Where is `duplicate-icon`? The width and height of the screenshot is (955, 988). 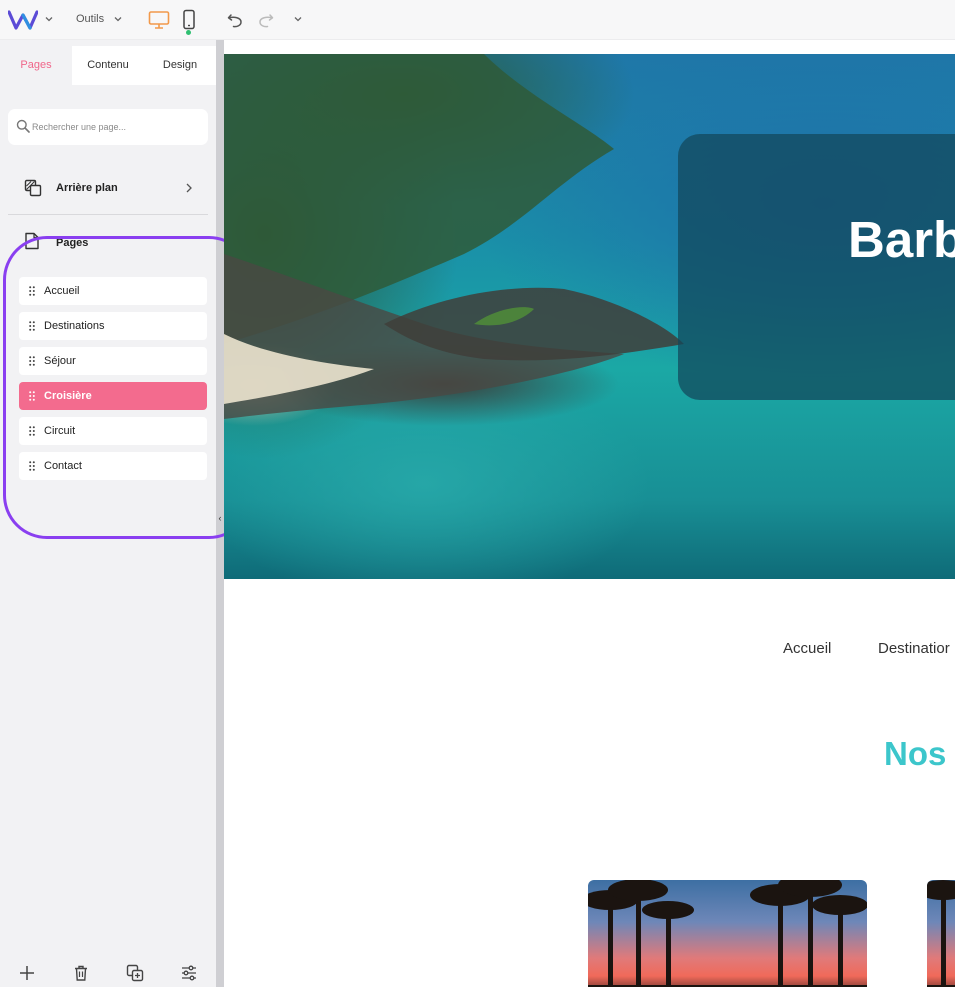
duplicate-icon is located at coordinates (135, 973).